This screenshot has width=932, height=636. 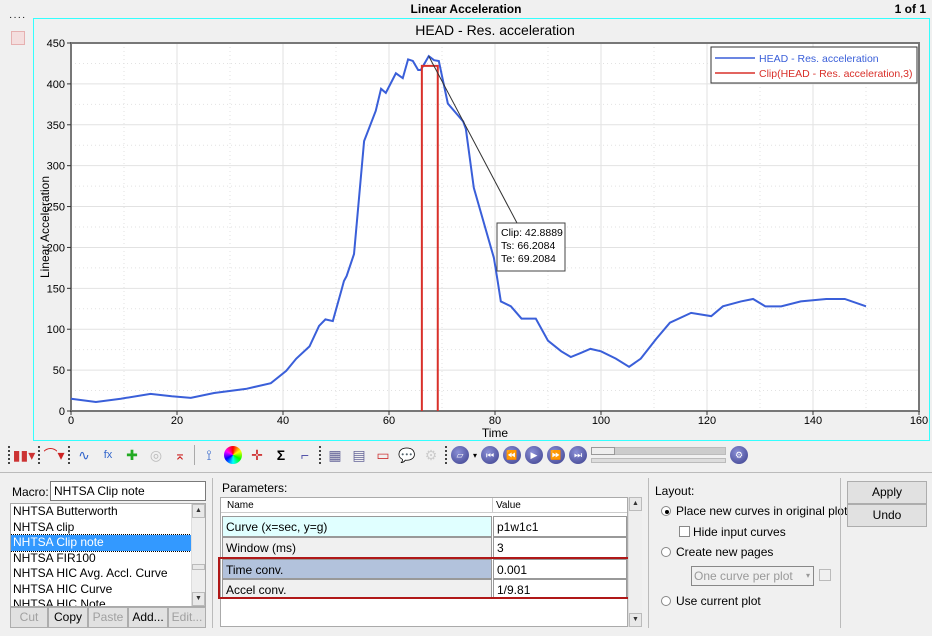 What do you see at coordinates (56, 44) in the screenshot?
I see `y-tick-label: 450` at bounding box center [56, 44].